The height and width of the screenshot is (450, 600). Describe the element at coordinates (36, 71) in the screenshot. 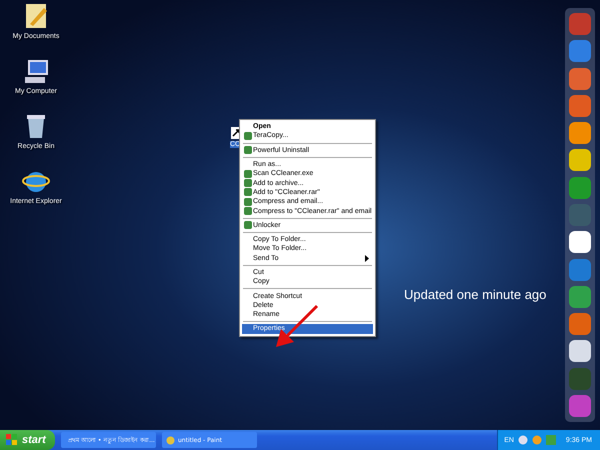

I see `computer-icon` at that location.